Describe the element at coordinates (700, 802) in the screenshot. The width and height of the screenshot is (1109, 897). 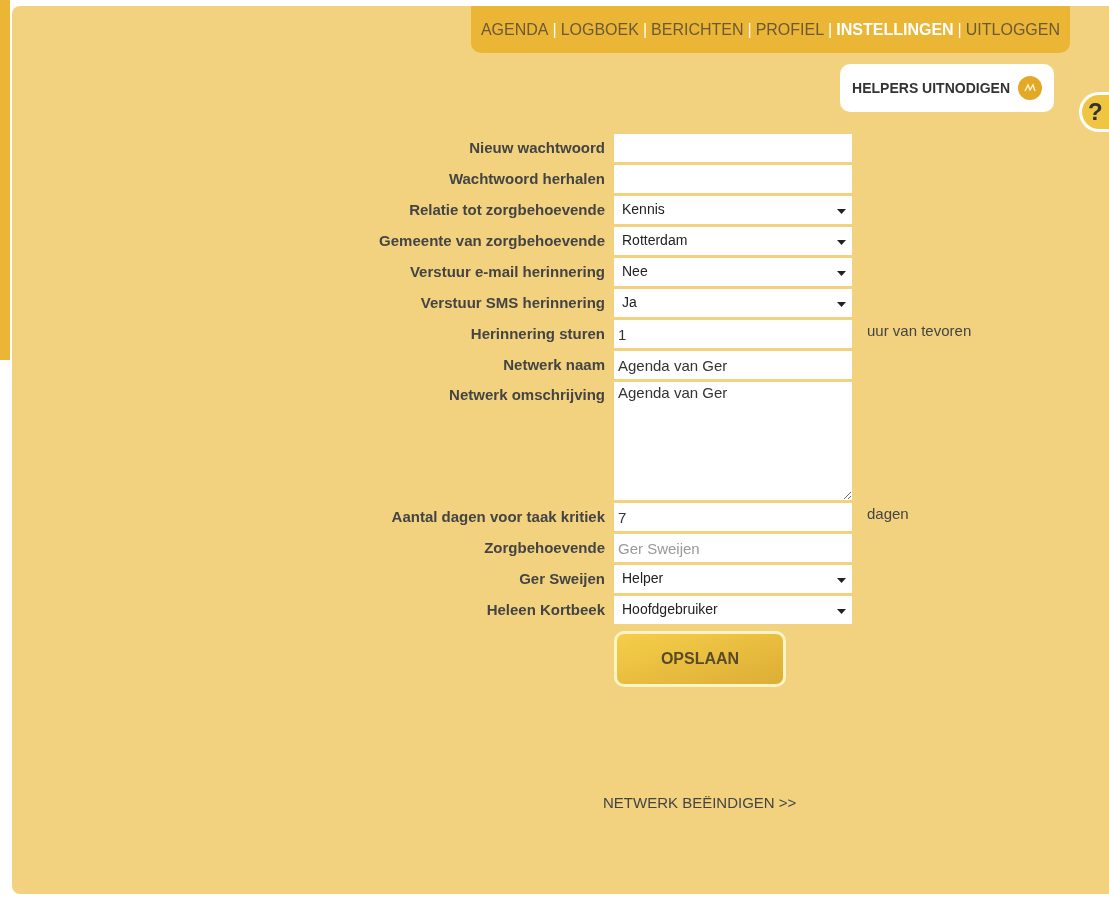
I see `end-network-link: NETWERK BEËINDIGEN >>` at that location.